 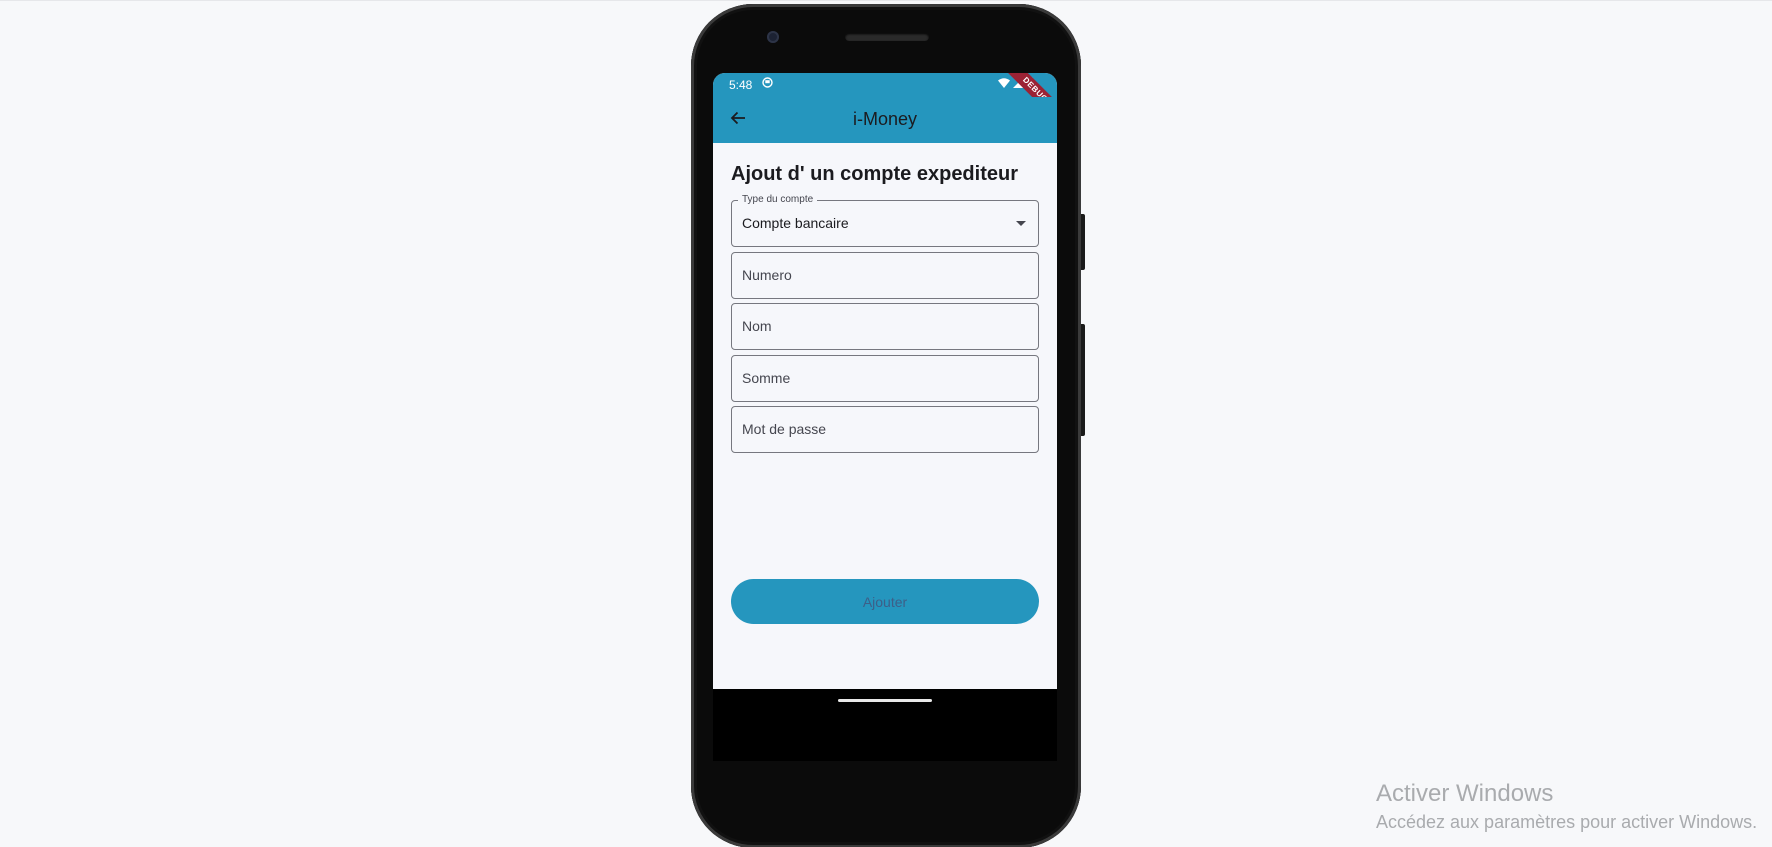 I want to click on password-placeholder: Mot de passe, so click(x=784, y=429).